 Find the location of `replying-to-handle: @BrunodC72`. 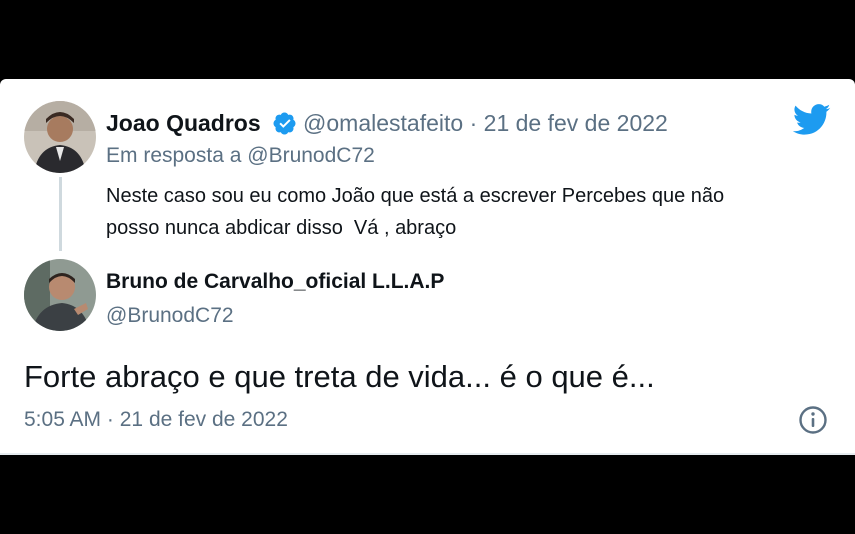

replying-to-handle: @BrunodC72 is located at coordinates (311, 155).